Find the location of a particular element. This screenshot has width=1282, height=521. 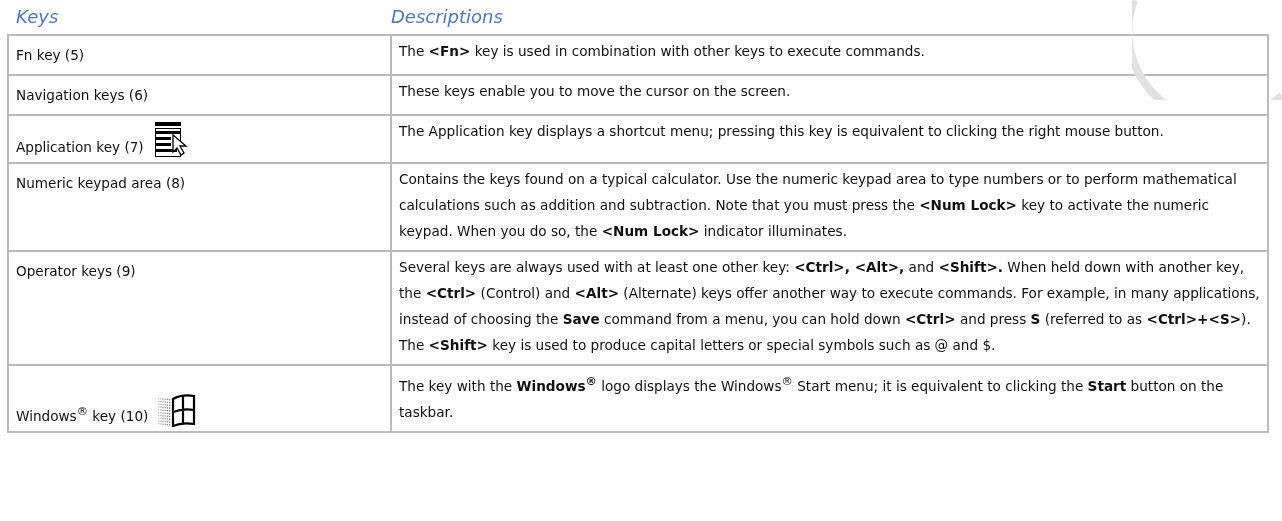

windows-logo-icon is located at coordinates (177, 409).